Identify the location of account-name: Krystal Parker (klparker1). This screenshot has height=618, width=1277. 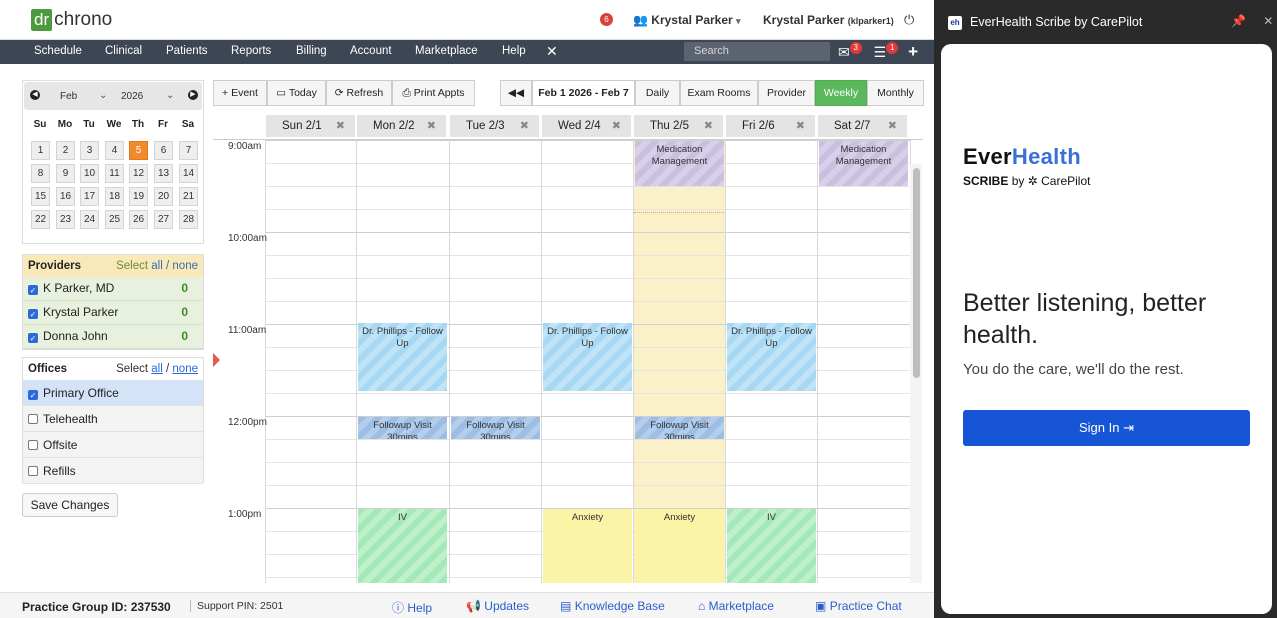
(828, 20).